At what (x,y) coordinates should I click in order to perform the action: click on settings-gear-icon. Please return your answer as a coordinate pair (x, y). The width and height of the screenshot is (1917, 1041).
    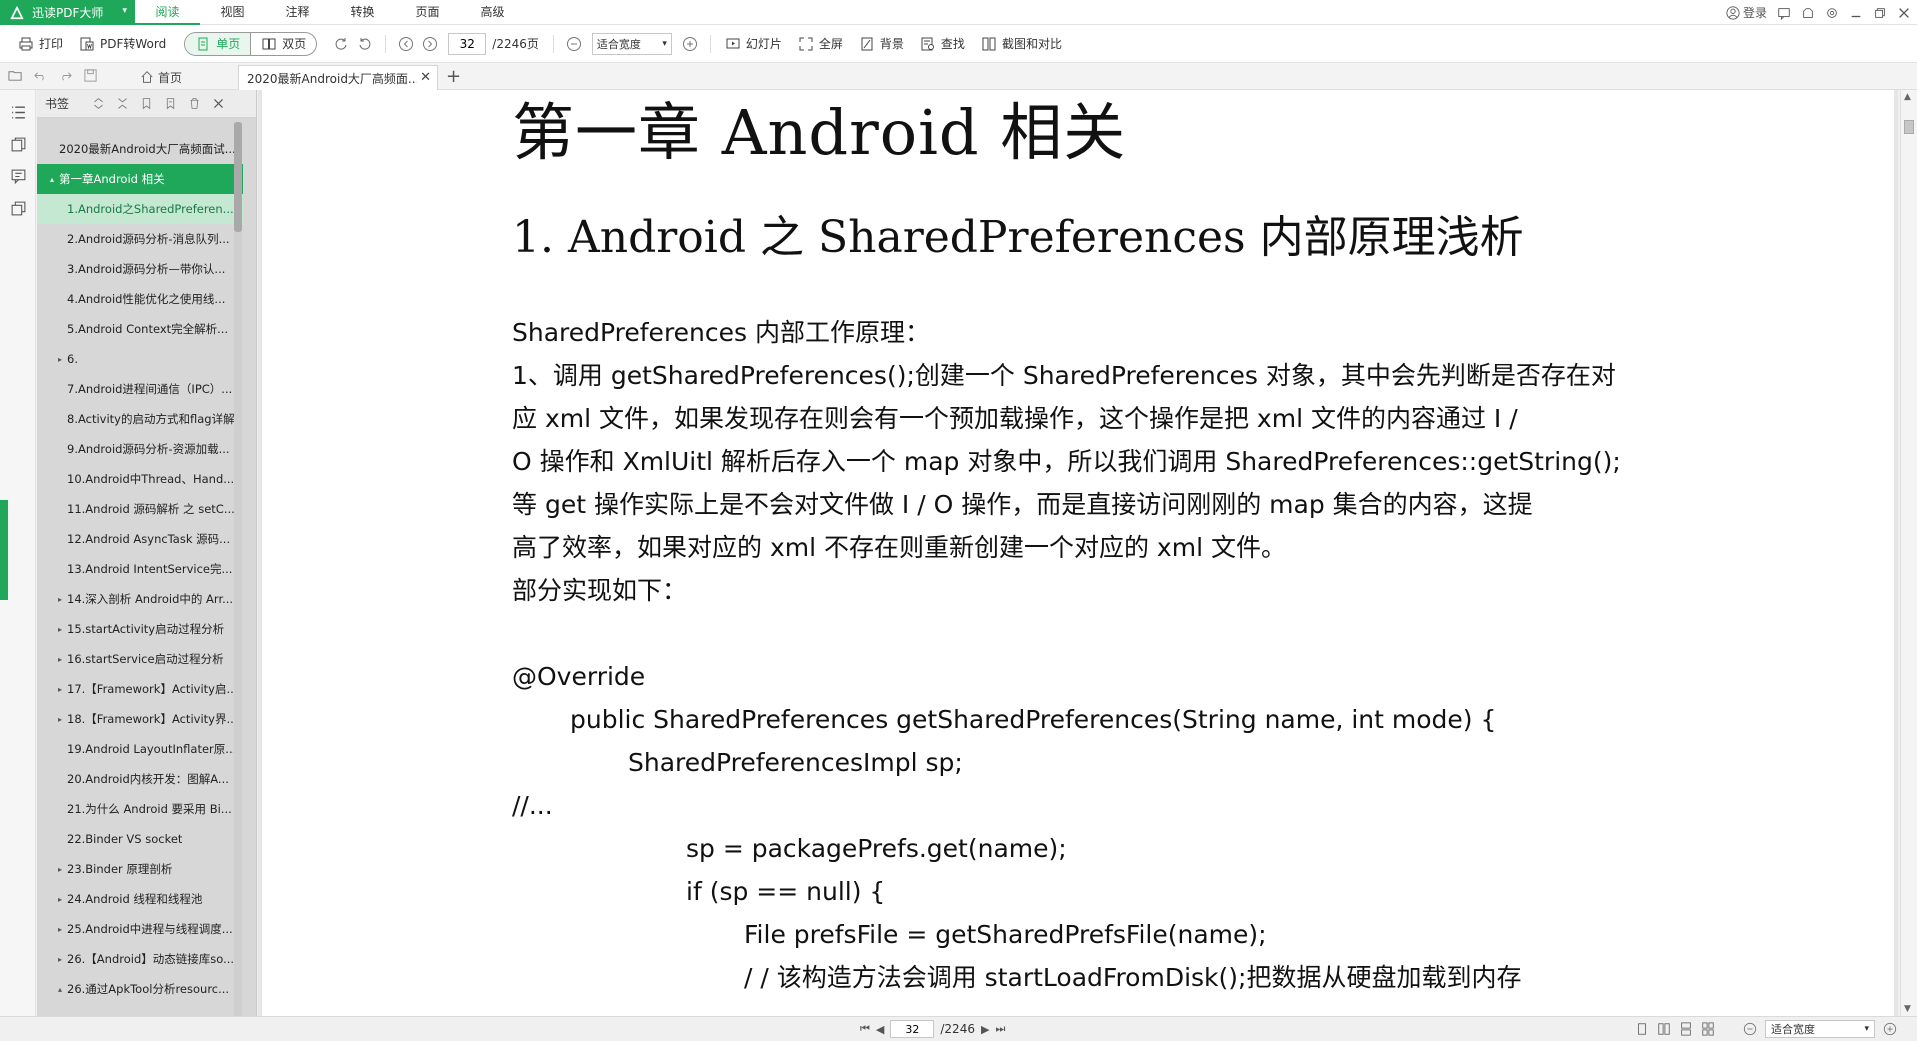
    Looking at the image, I should click on (1832, 13).